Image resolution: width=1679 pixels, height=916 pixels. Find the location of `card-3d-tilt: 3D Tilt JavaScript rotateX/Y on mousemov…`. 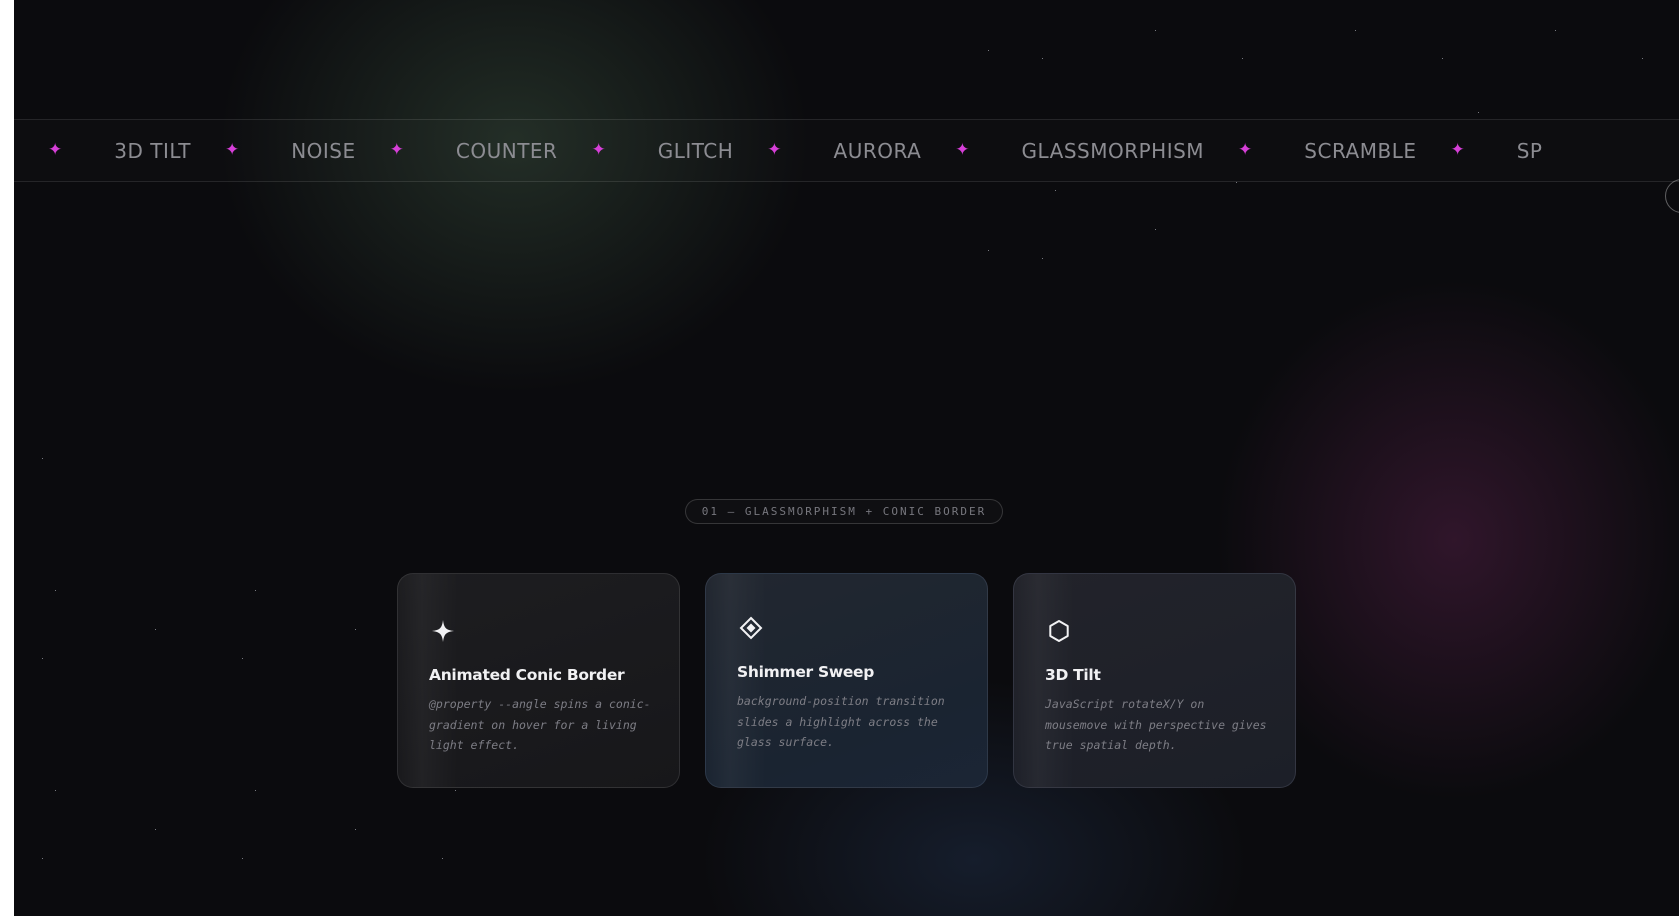

card-3d-tilt: 3D Tilt JavaScript rotateX/Y on mousemov… is located at coordinates (1154, 680).